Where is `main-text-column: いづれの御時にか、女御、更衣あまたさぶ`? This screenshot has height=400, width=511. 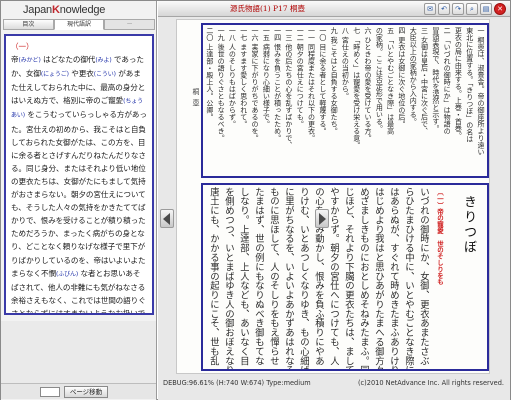 main-text-column: いづれの御時にか、女御、更衣あまたさぶ is located at coordinates (423, 276).